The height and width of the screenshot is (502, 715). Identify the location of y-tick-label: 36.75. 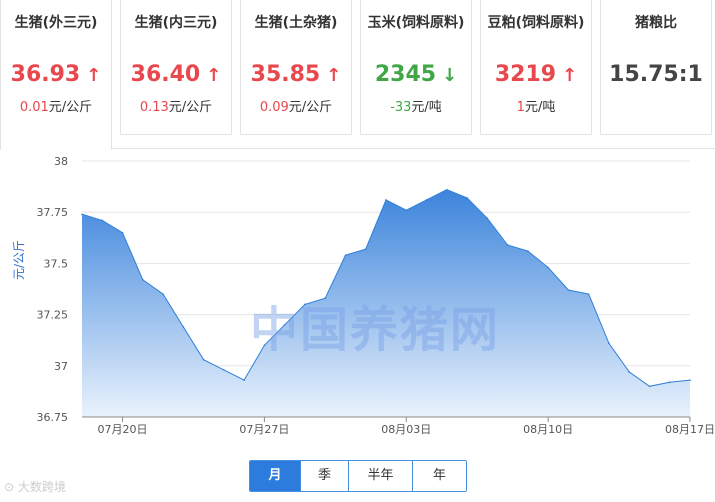
(53, 417).